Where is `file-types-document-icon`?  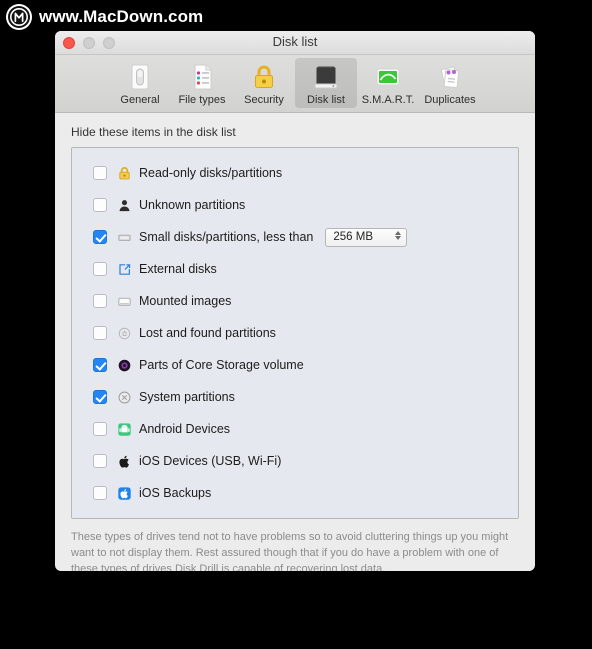 file-types-document-icon is located at coordinates (202, 77).